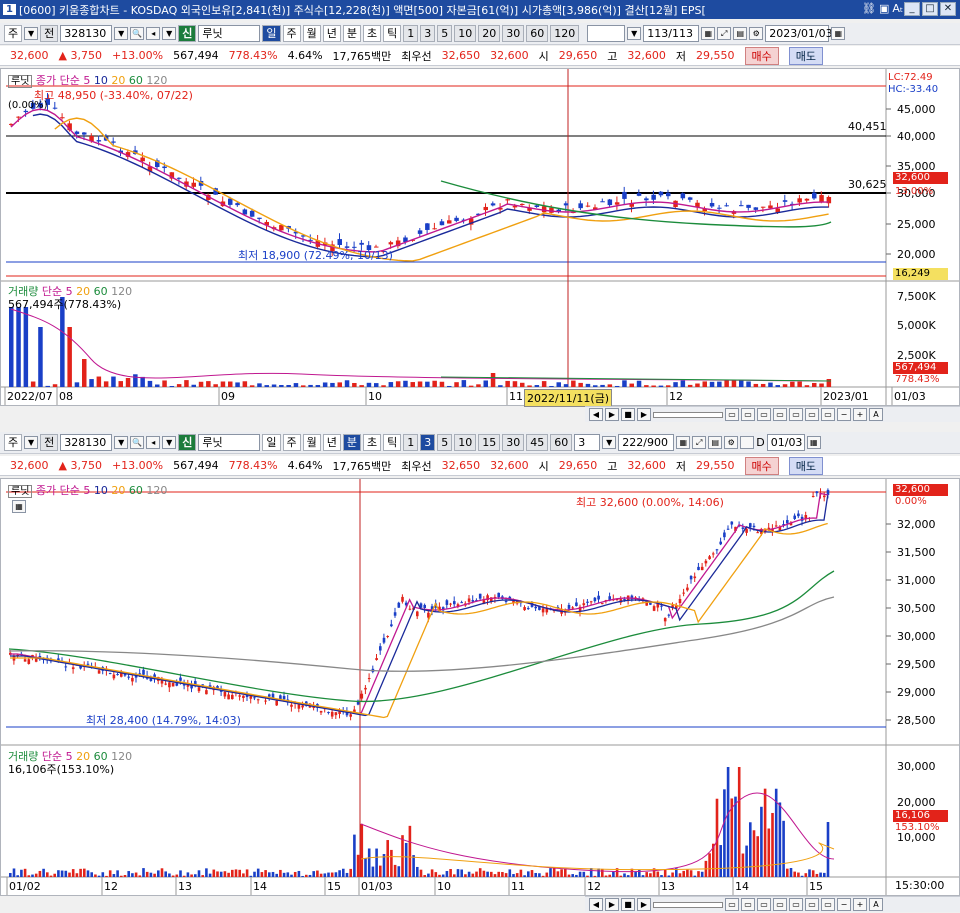 The width and height of the screenshot is (960, 913). What do you see at coordinates (587, 442) in the screenshot?
I see `bottom-interval-input: 3` at bounding box center [587, 442].